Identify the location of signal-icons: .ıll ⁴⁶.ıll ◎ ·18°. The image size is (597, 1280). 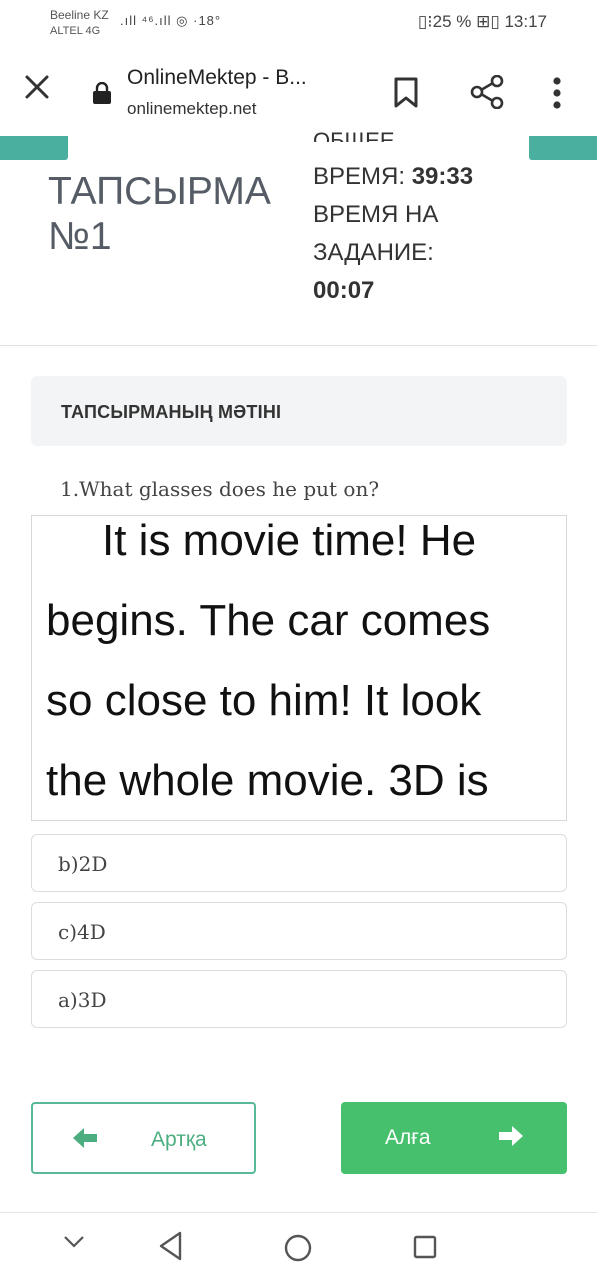
(171, 20).